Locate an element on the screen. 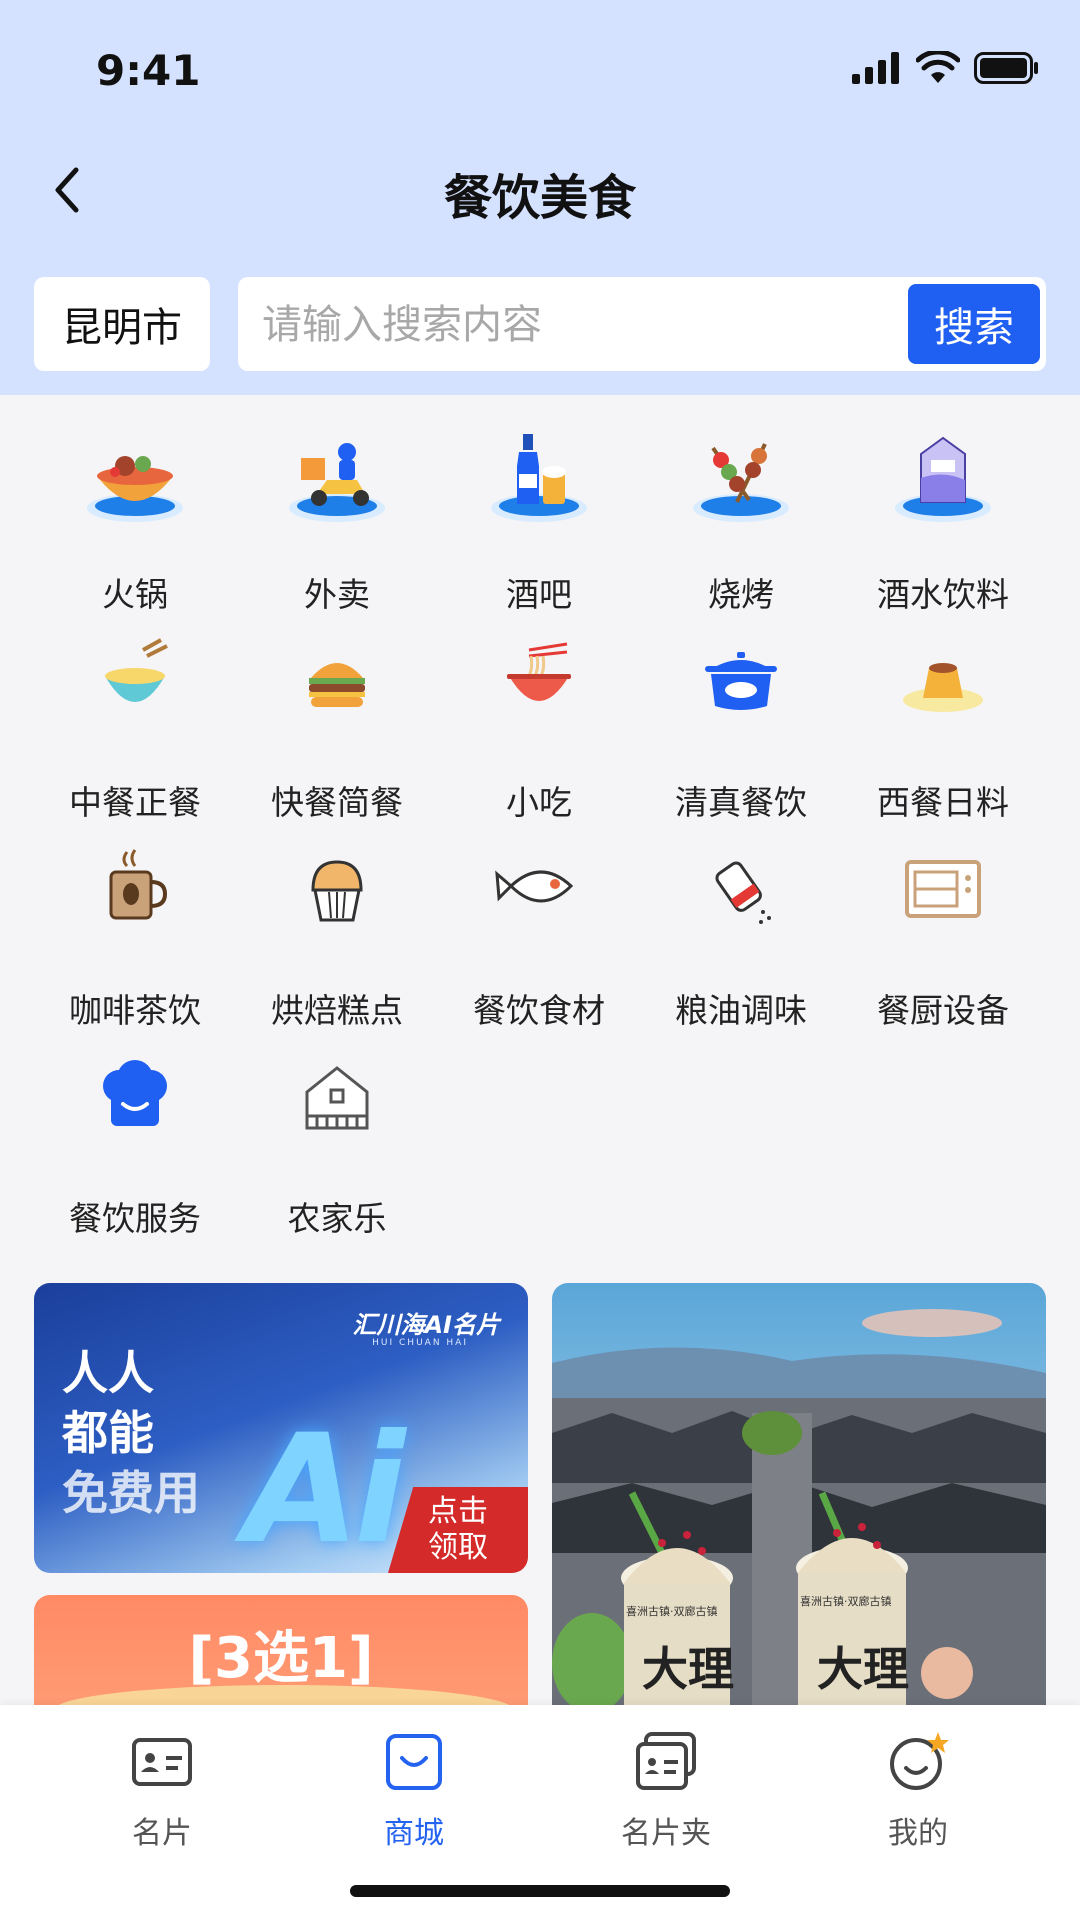  fish-icon is located at coordinates (534, 886).